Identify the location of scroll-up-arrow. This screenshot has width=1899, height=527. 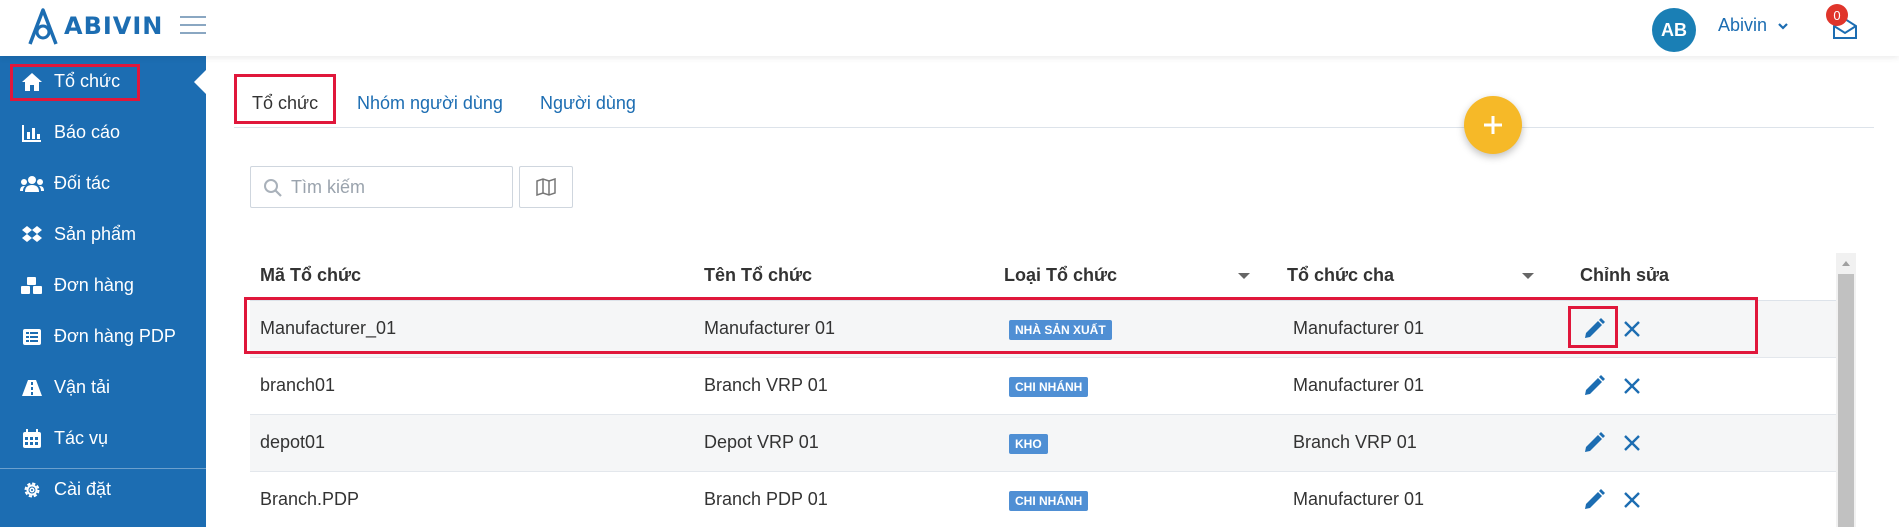
(1846, 263).